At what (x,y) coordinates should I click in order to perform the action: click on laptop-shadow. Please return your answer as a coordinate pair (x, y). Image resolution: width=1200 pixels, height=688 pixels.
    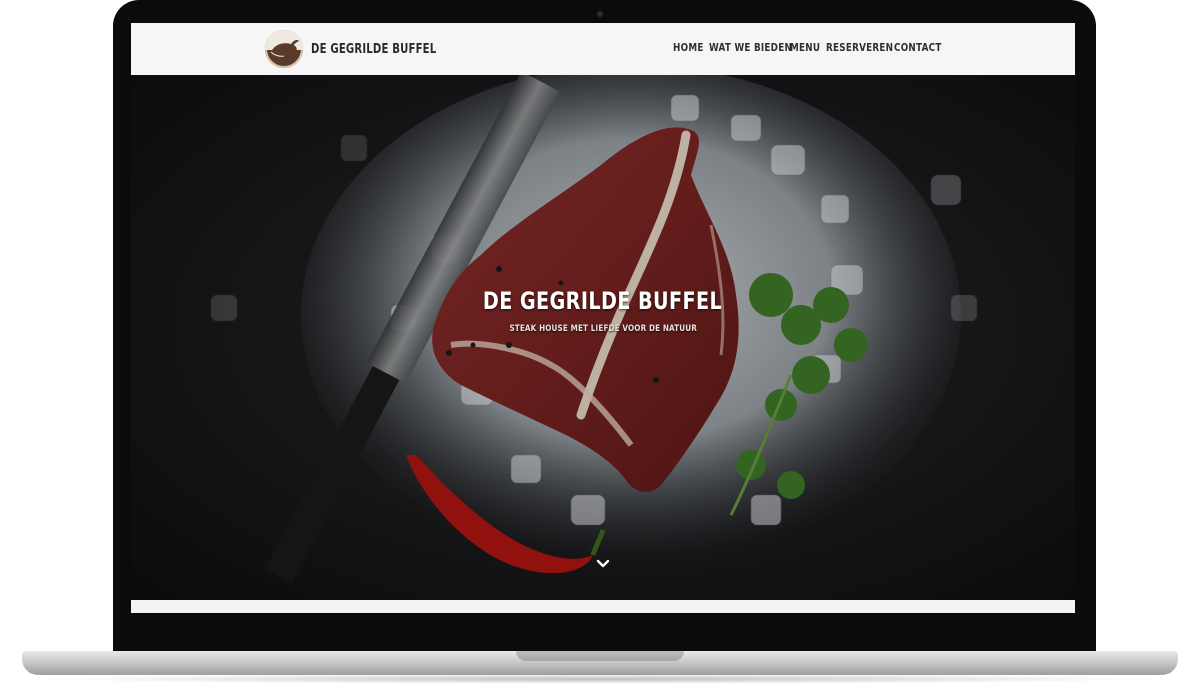
    Looking at the image, I should click on (600, 679).